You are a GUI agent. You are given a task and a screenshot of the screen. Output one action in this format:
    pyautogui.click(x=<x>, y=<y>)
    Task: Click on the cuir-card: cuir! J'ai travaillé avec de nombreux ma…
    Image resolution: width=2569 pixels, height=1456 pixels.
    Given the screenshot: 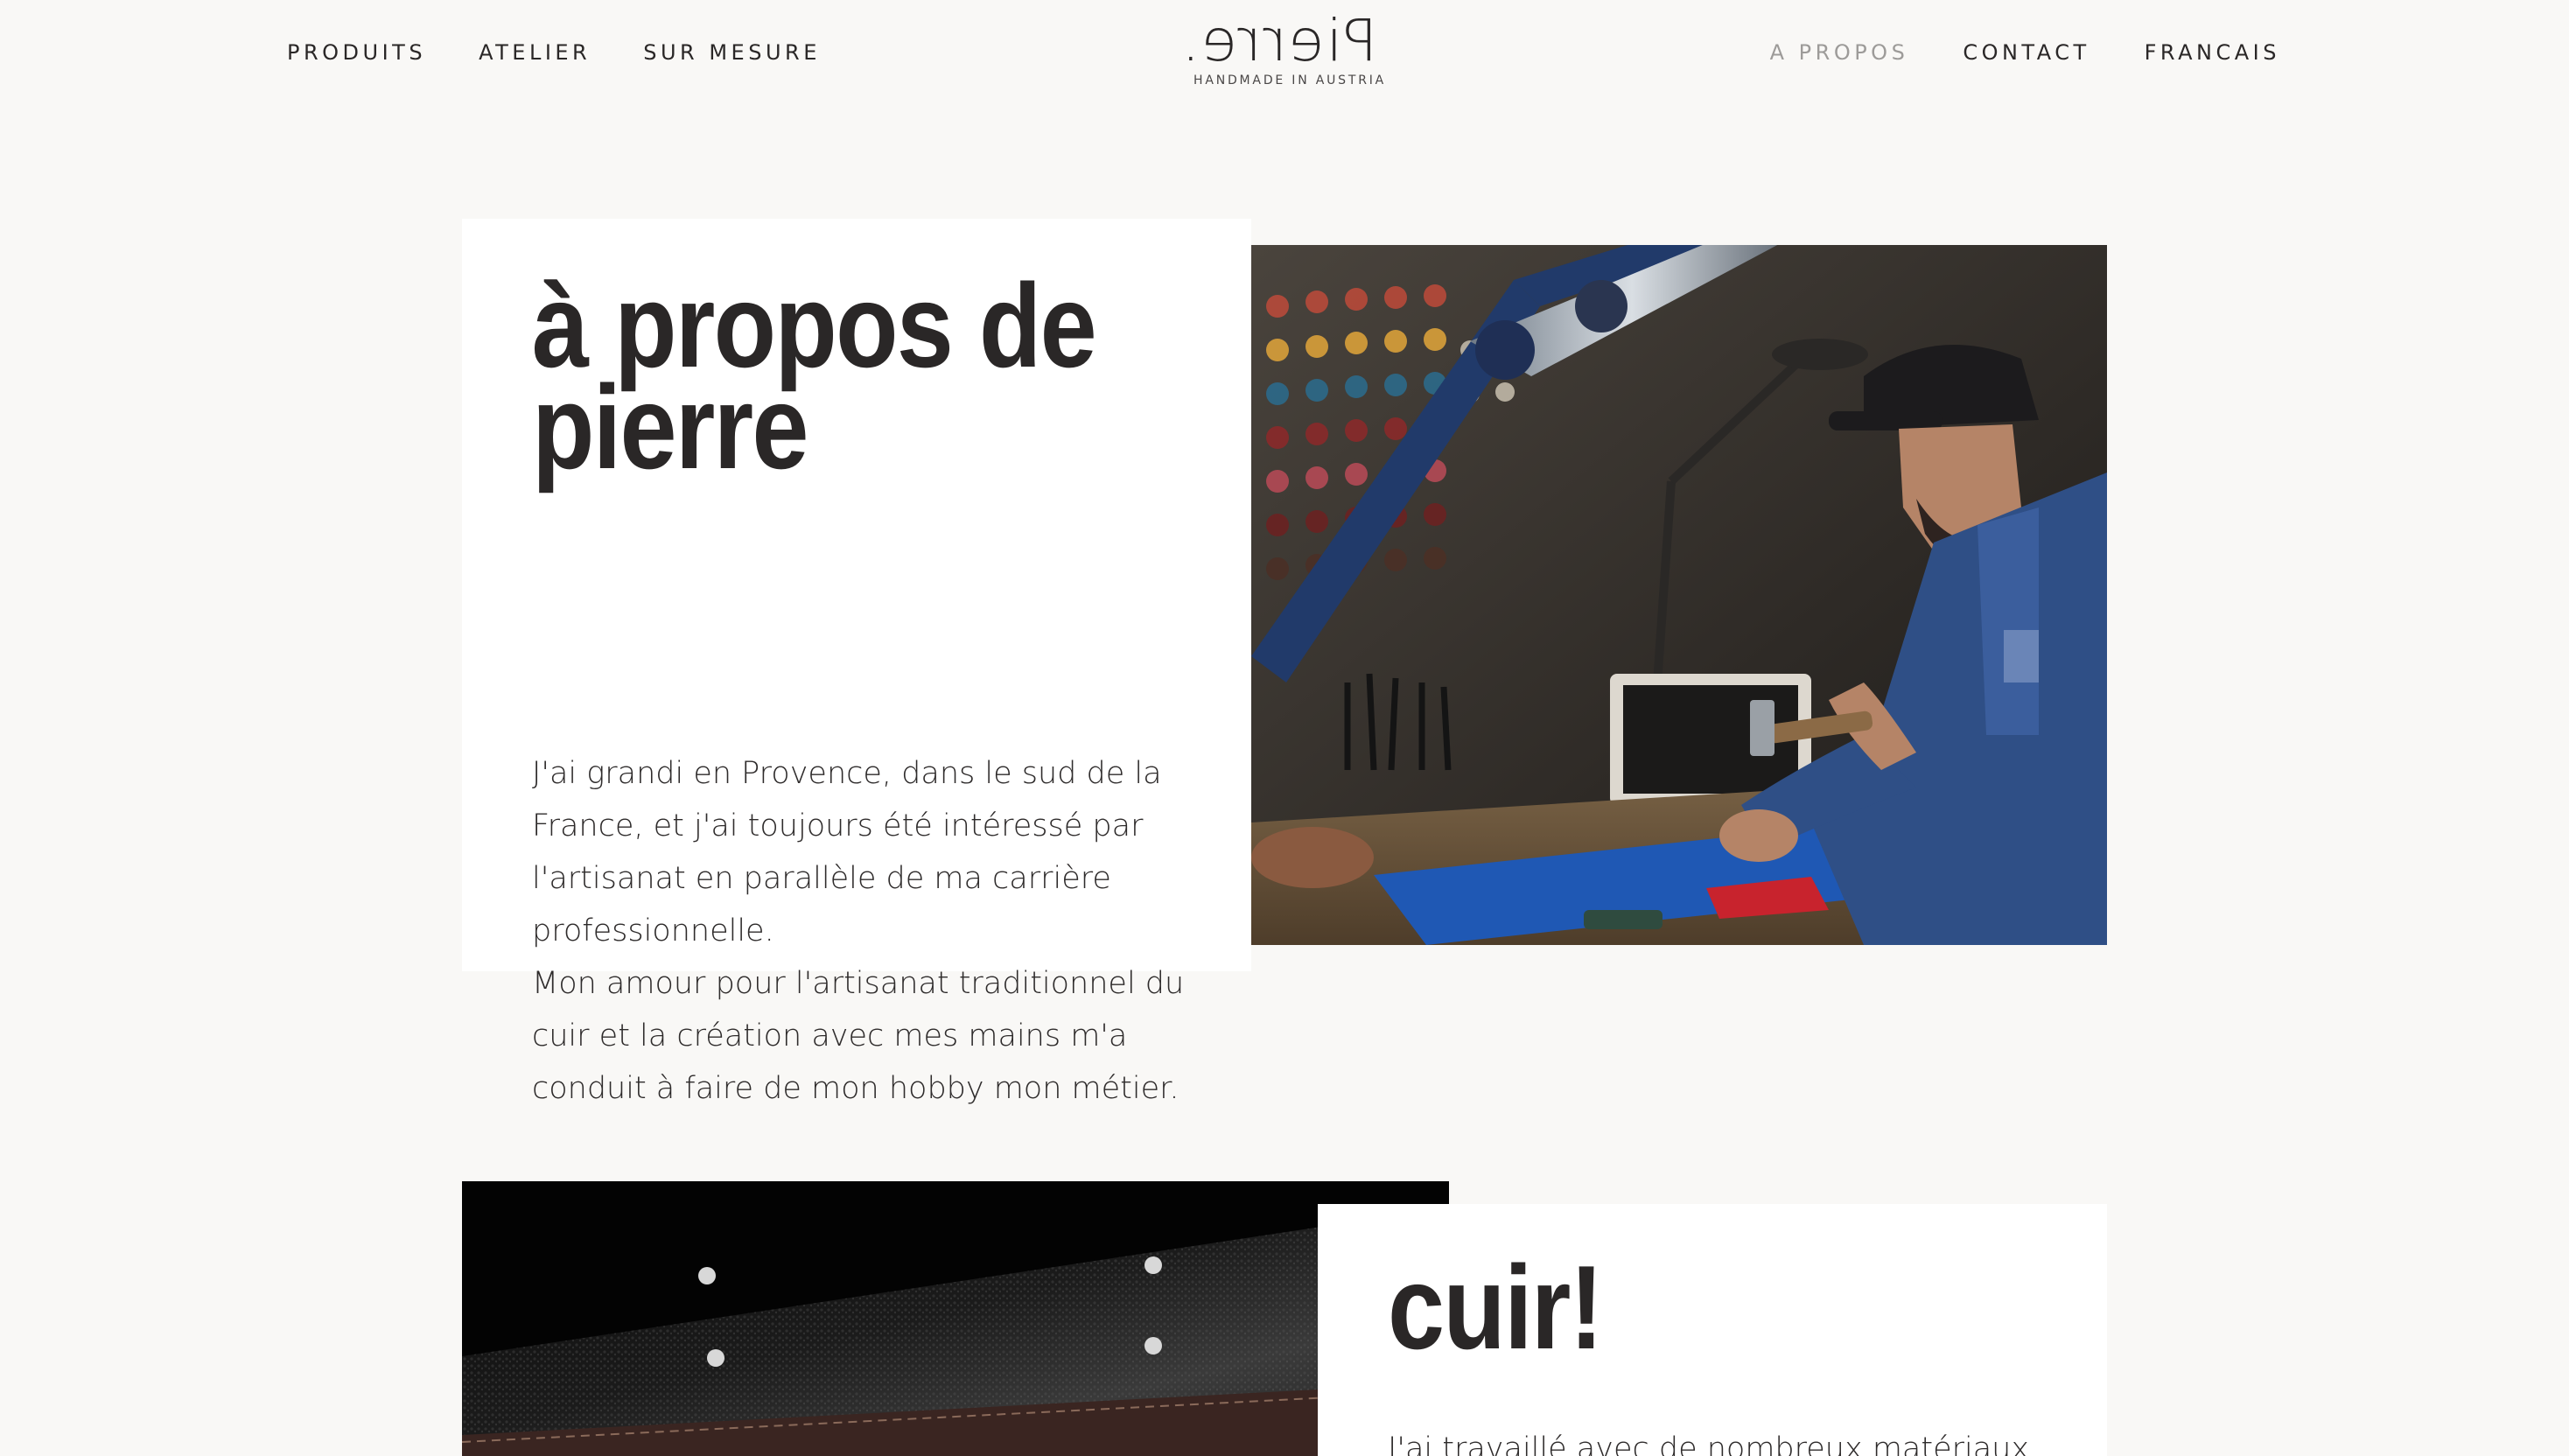 What is the action you would take?
    pyautogui.click(x=1712, y=1330)
    